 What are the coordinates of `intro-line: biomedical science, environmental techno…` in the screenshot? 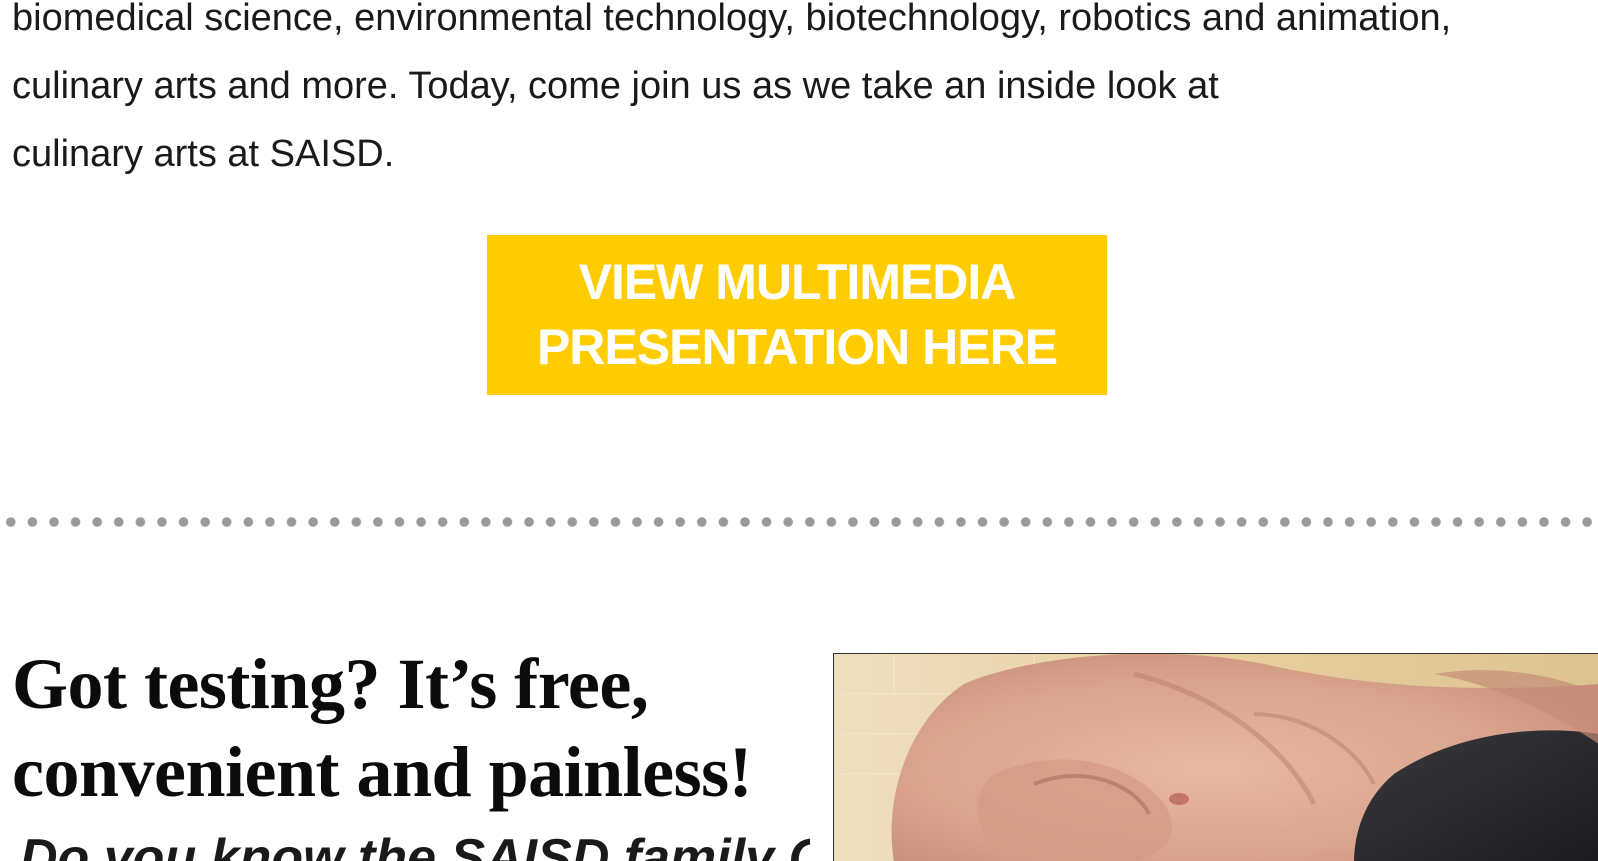 It's located at (732, 19).